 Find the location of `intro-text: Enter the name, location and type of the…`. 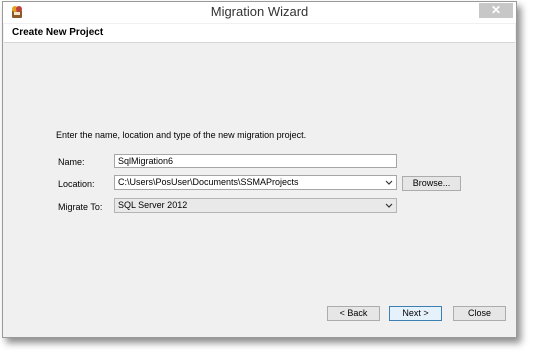

intro-text: Enter the name, location and type of the… is located at coordinates (181, 135).